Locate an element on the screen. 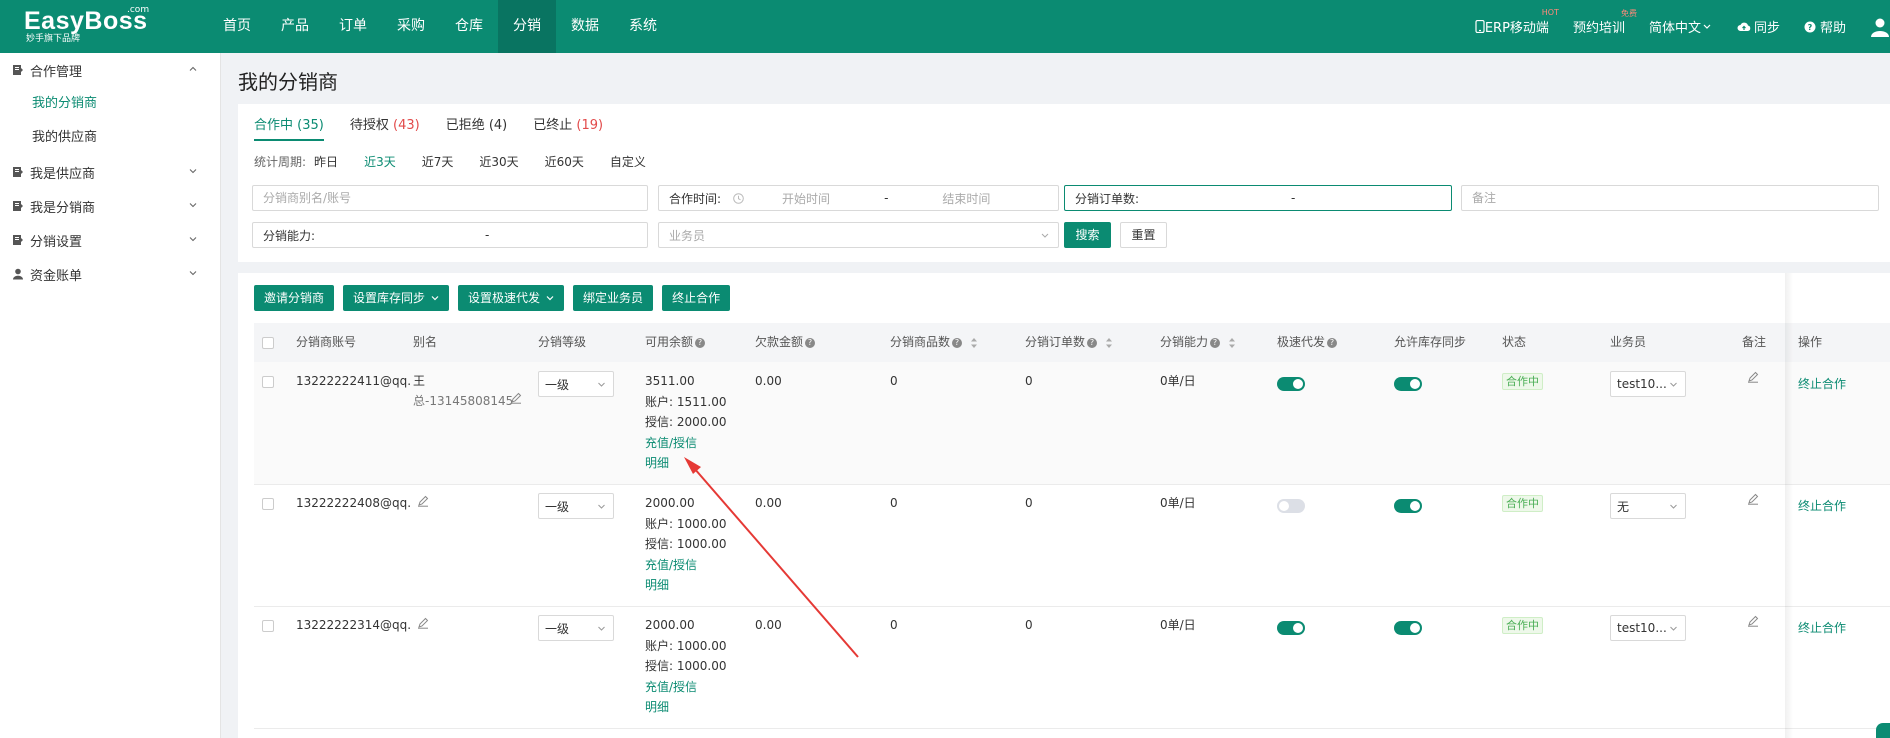  annotation-arrow is located at coordinates (771, 557).